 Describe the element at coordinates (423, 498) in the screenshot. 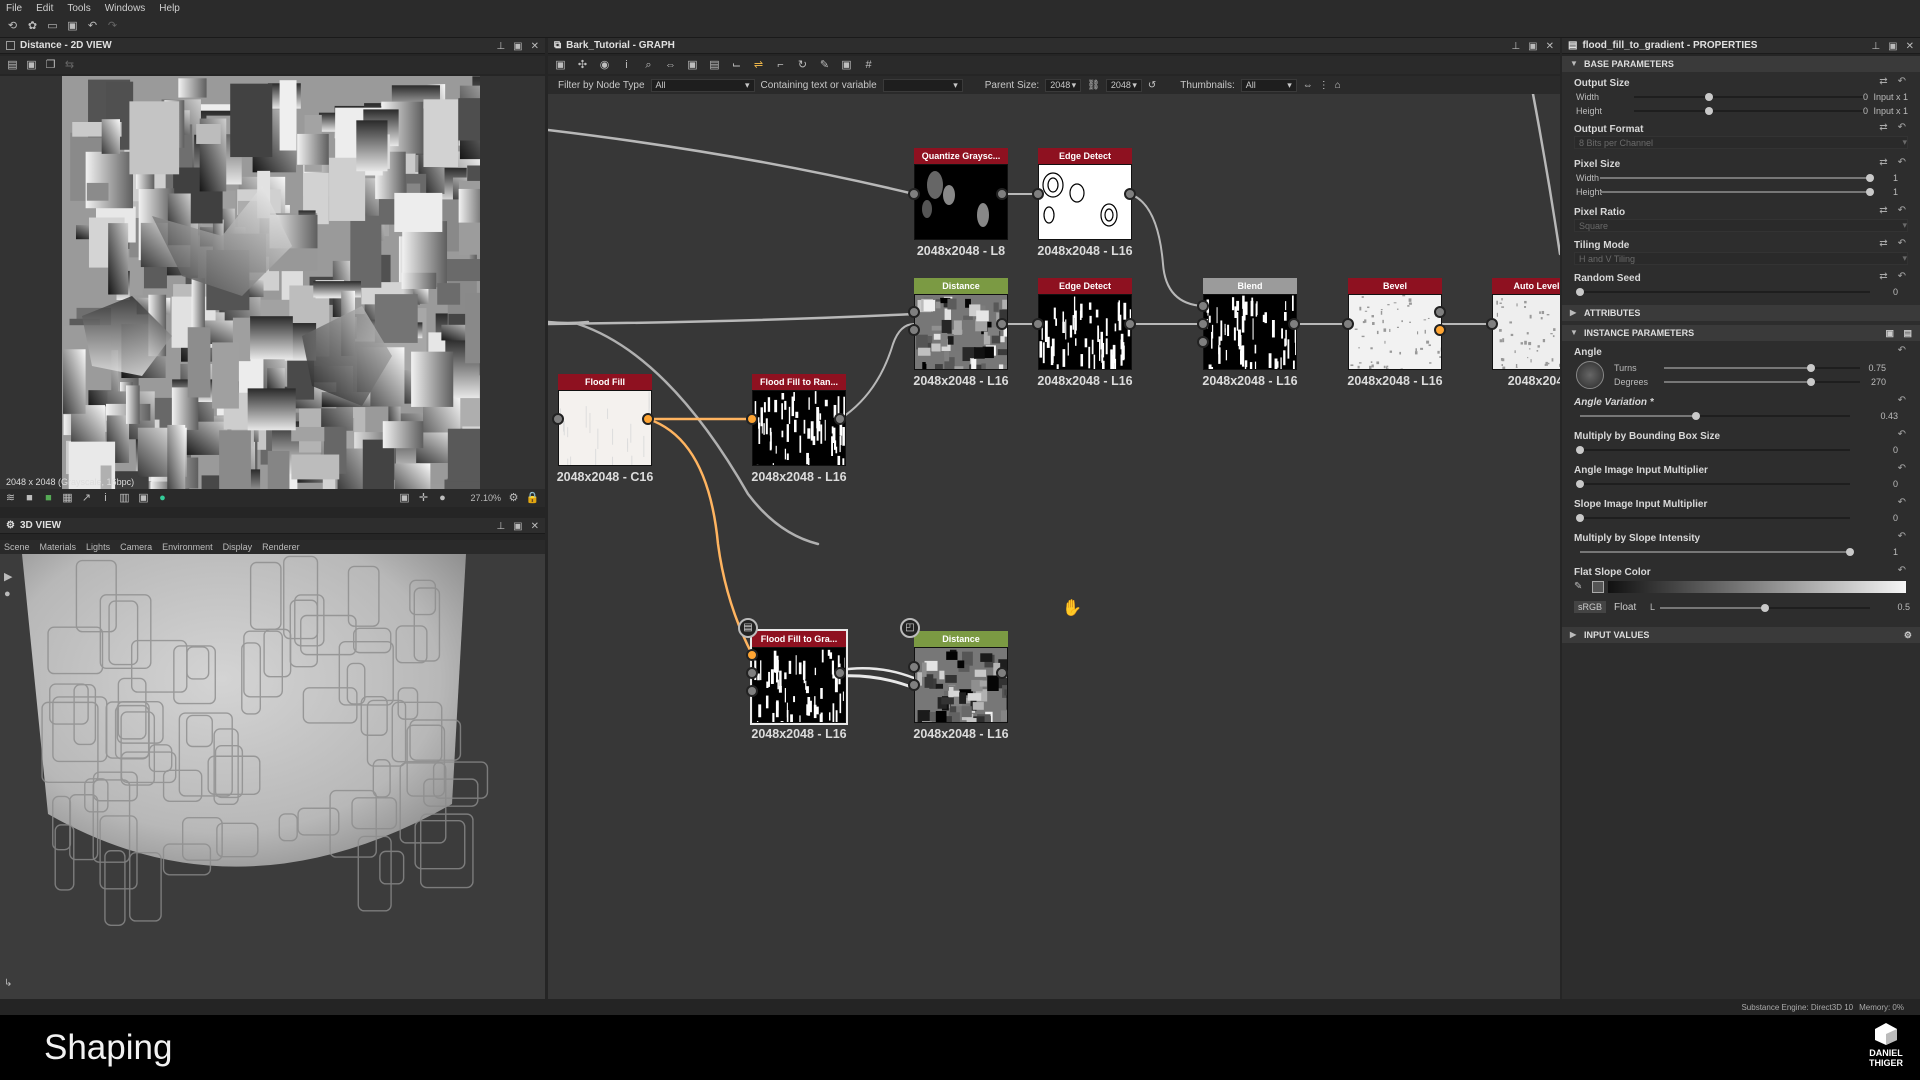

I see `center-icon: ✛` at that location.